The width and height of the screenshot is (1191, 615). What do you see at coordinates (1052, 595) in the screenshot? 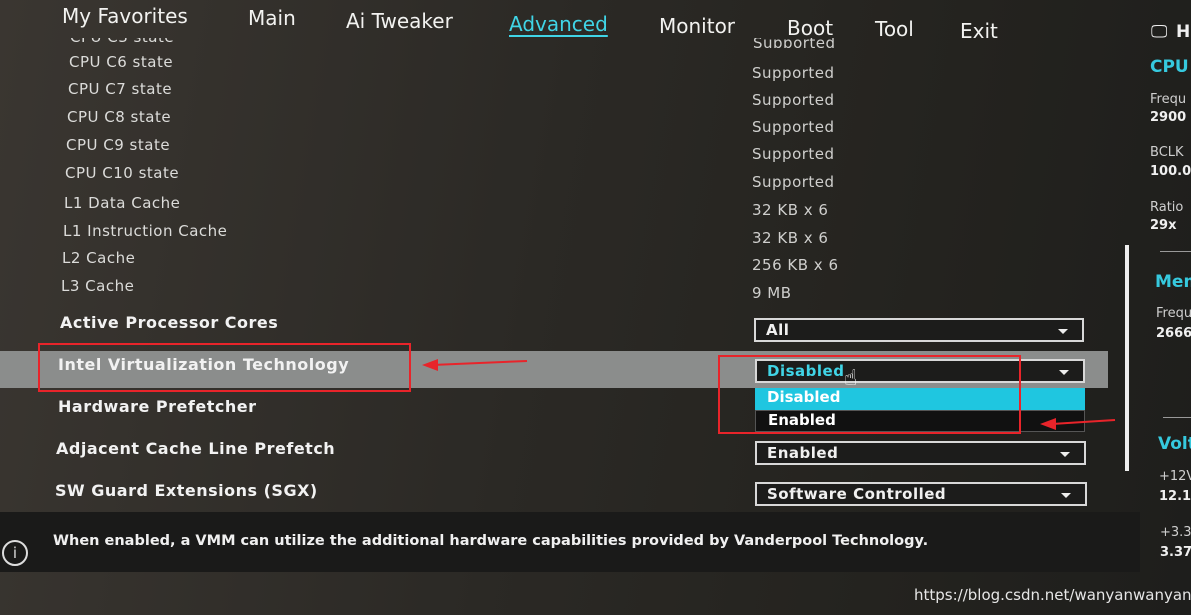
I see `watermark: https://blog.csdn.net/wanyanwanyan_` at bounding box center [1052, 595].